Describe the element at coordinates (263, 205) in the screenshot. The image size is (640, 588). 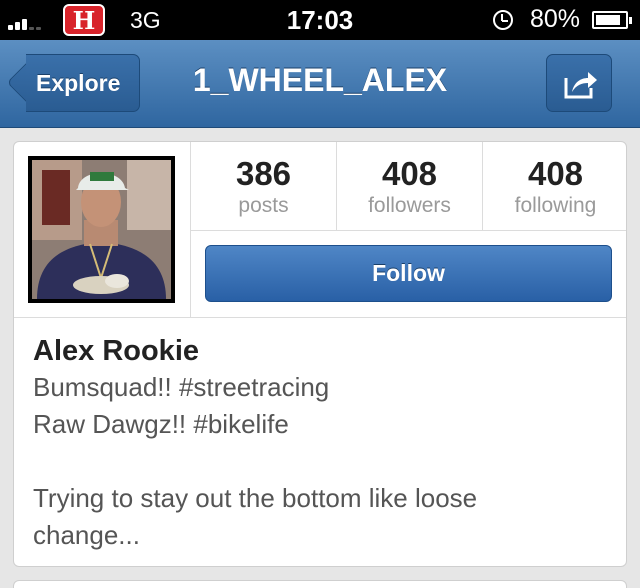
I see `stat-label: posts` at that location.